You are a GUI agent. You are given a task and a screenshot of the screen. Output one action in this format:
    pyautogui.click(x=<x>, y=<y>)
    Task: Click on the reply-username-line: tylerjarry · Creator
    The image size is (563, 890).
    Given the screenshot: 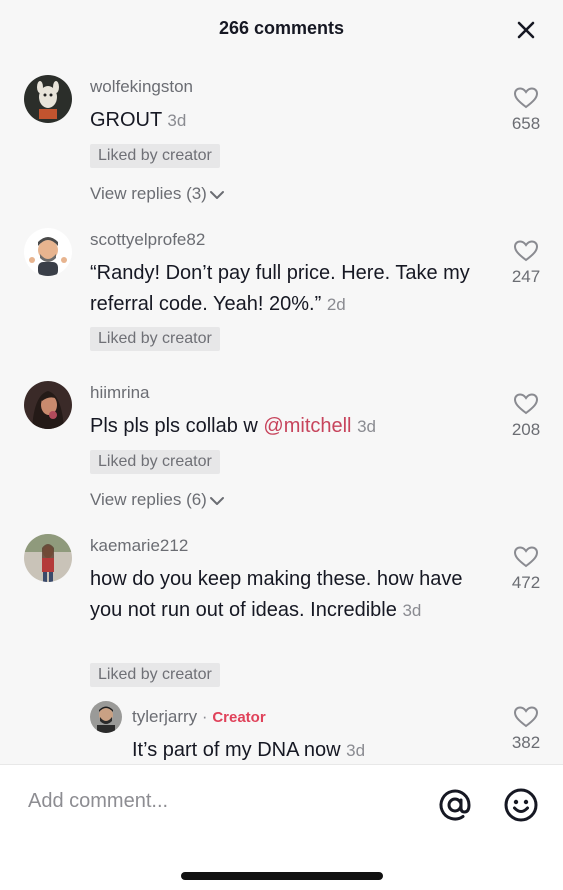 What is the action you would take?
    pyautogui.click(x=199, y=717)
    